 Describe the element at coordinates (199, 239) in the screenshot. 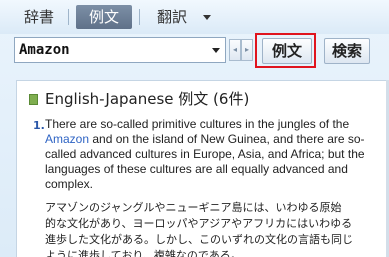

I see `entry-japanese-line: 進歩した文化がある。しかし、このいずれの文化の言語も同じ` at that location.